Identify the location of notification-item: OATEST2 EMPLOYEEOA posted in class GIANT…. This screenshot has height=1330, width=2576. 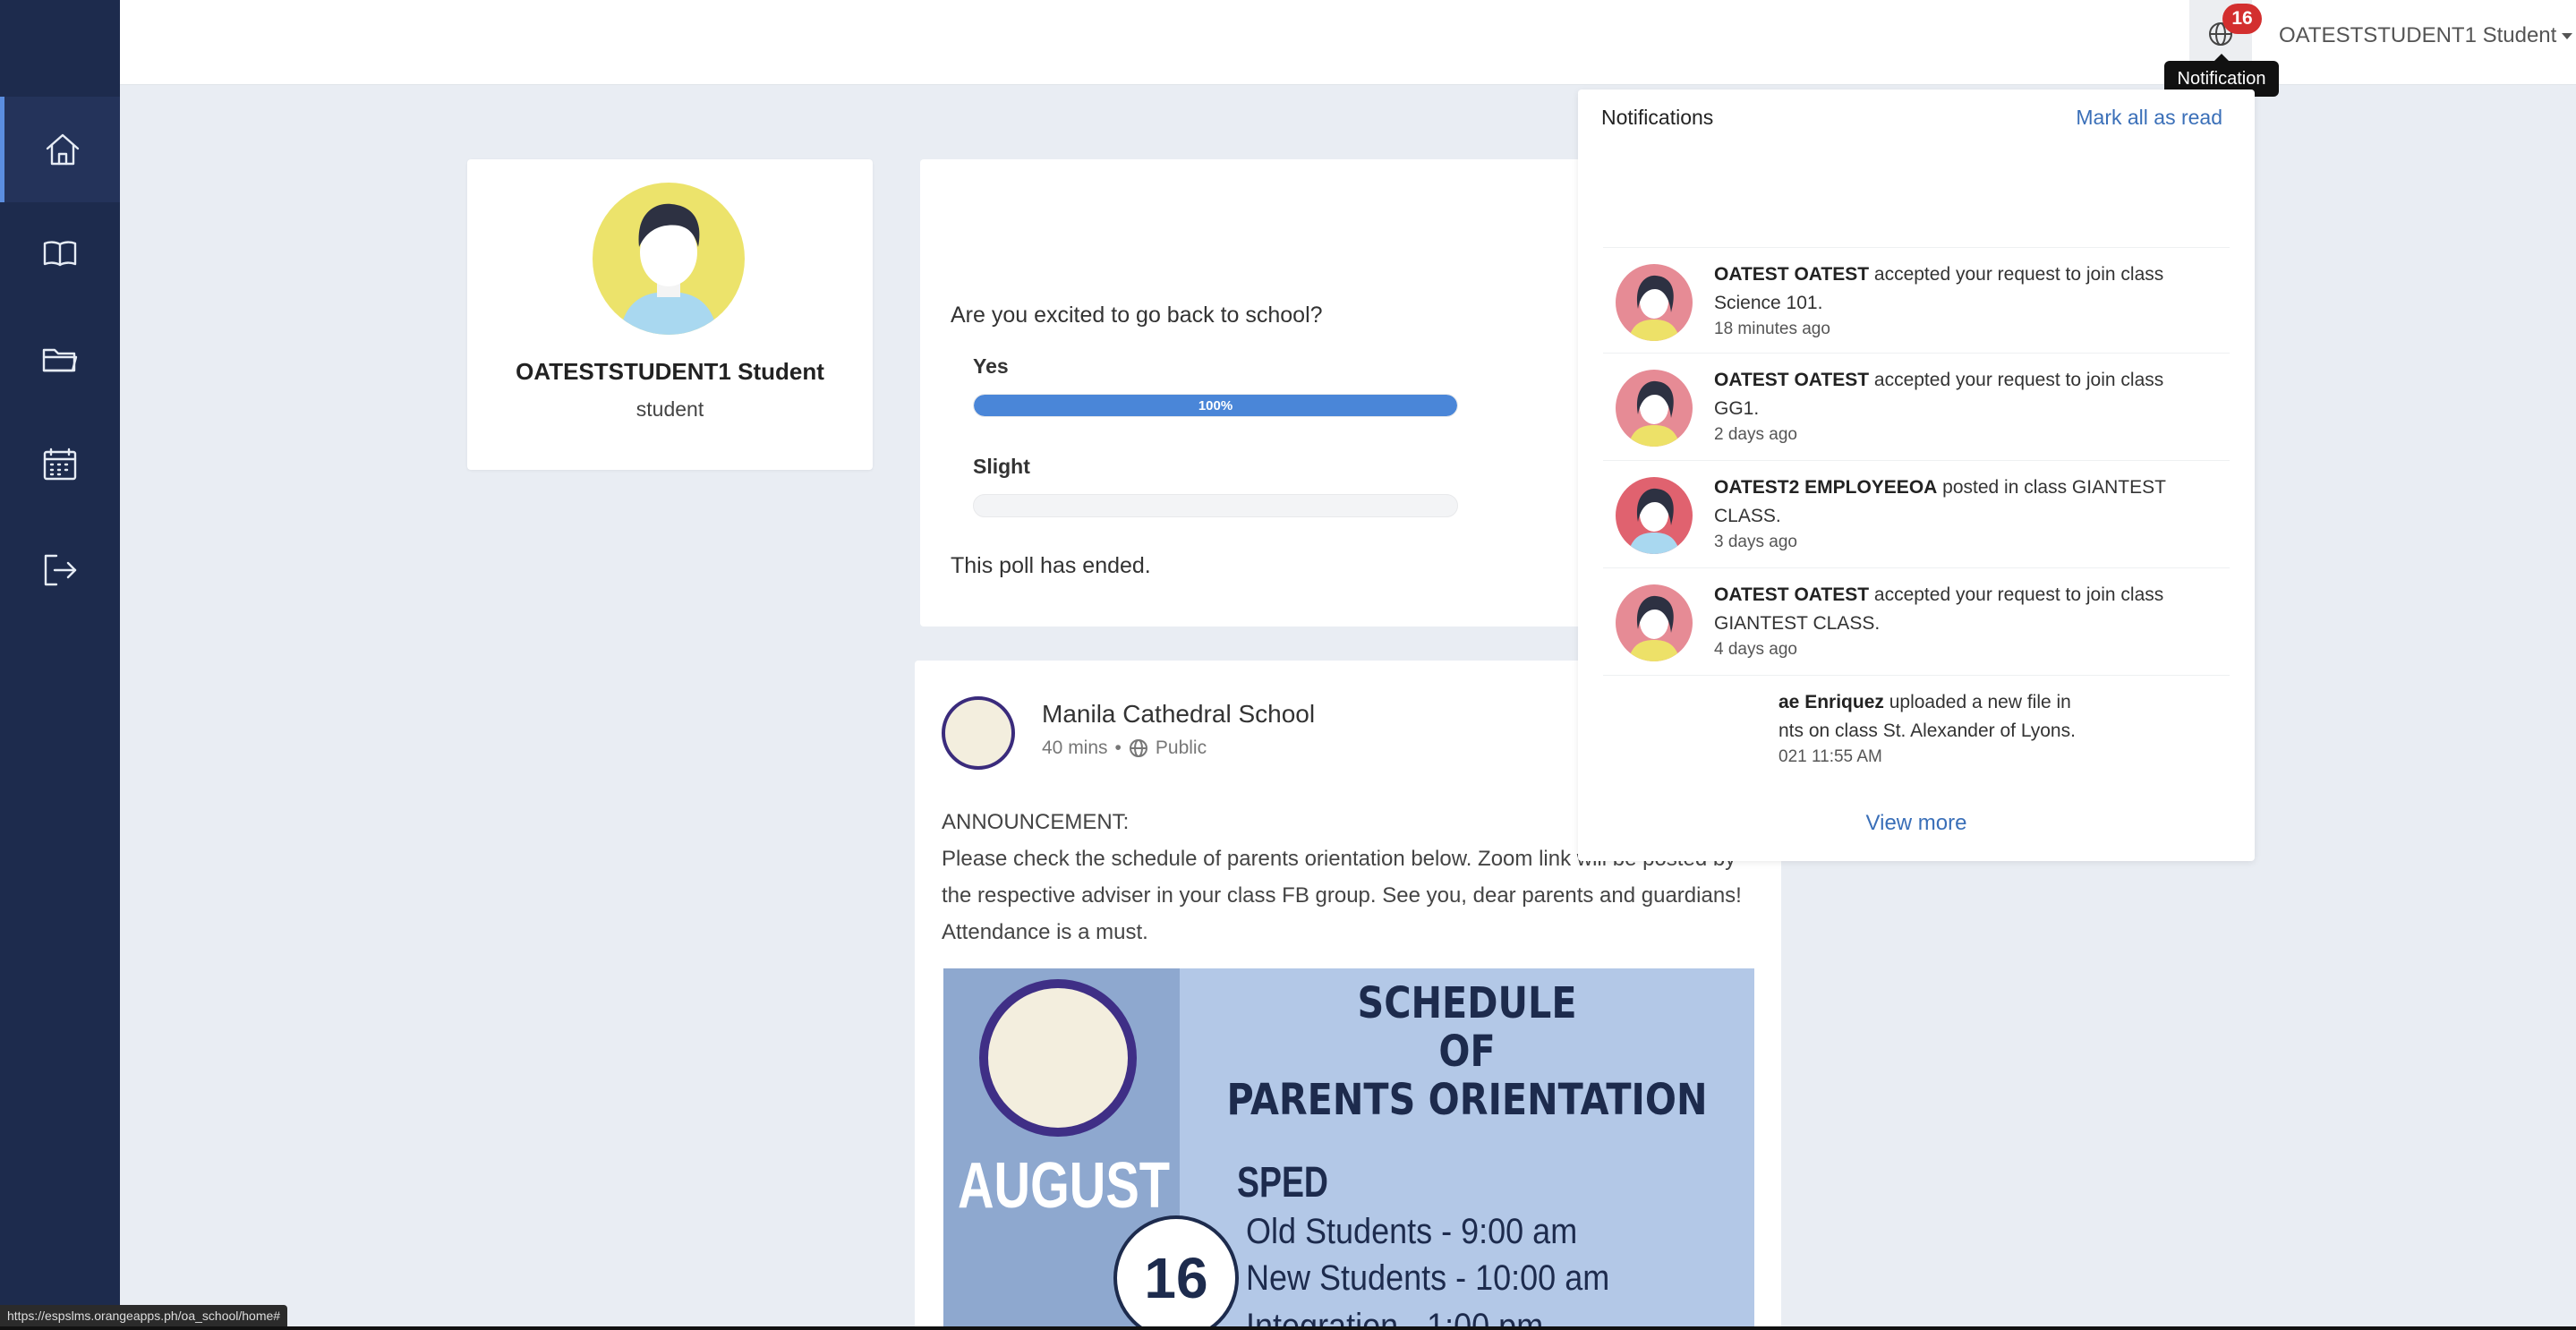
(1916, 513).